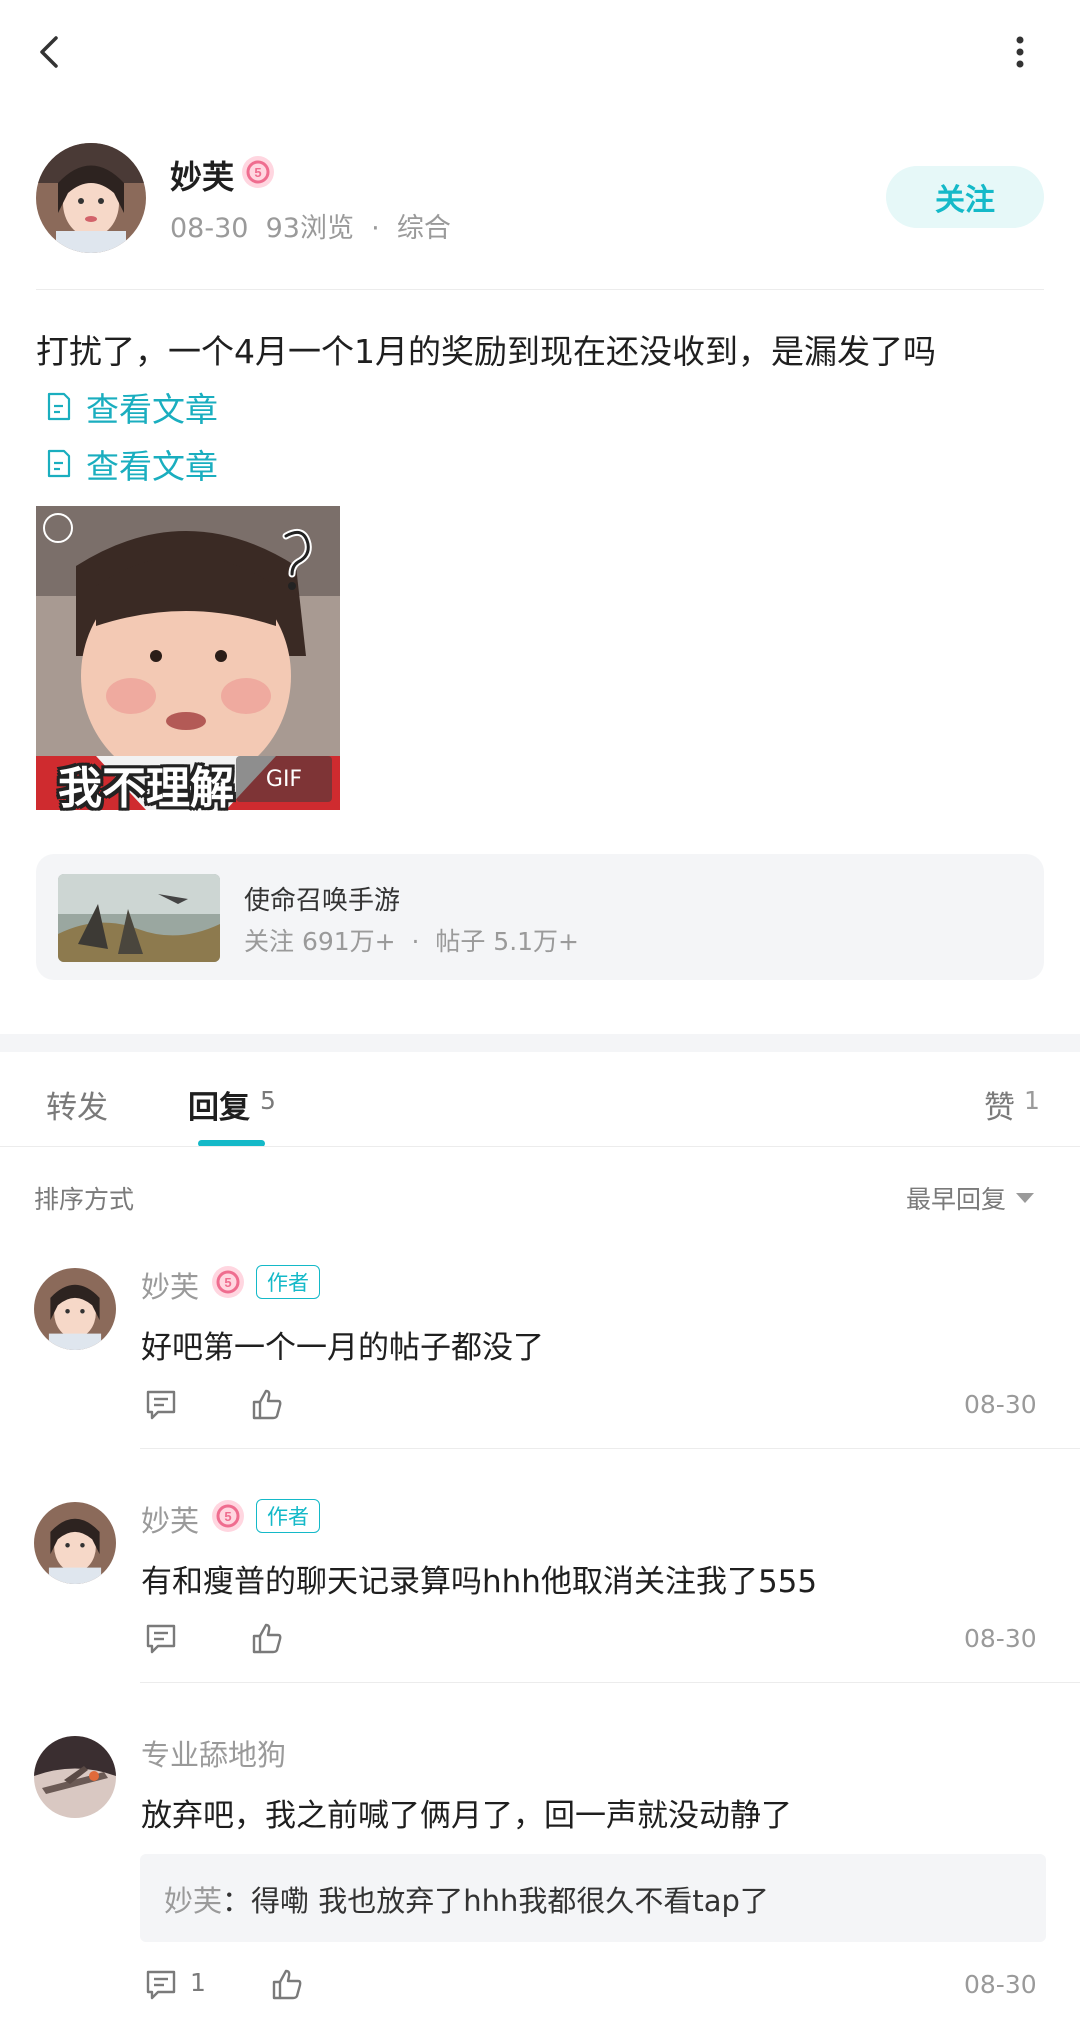 The image size is (1080, 2026). I want to click on section-divider, so click(540, 1043).